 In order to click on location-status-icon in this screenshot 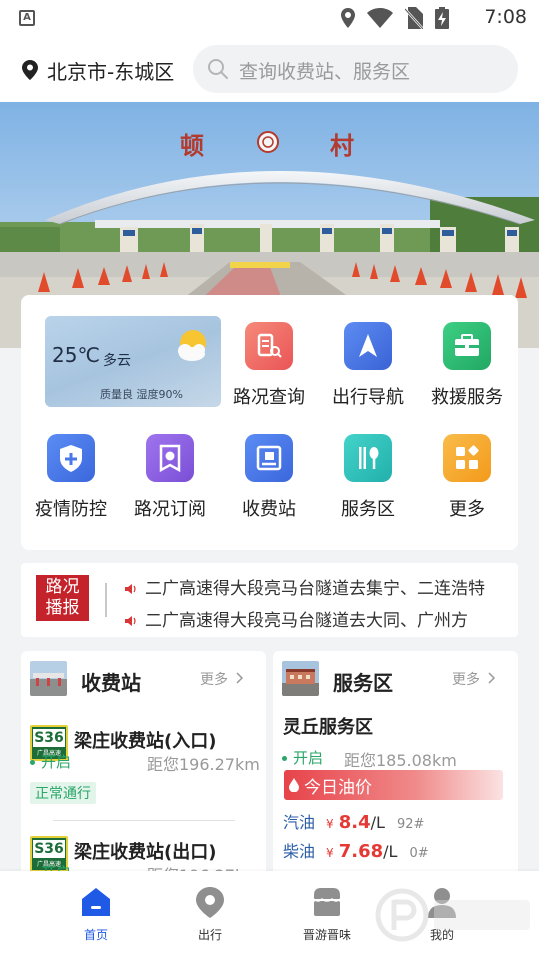, I will do `click(348, 18)`.